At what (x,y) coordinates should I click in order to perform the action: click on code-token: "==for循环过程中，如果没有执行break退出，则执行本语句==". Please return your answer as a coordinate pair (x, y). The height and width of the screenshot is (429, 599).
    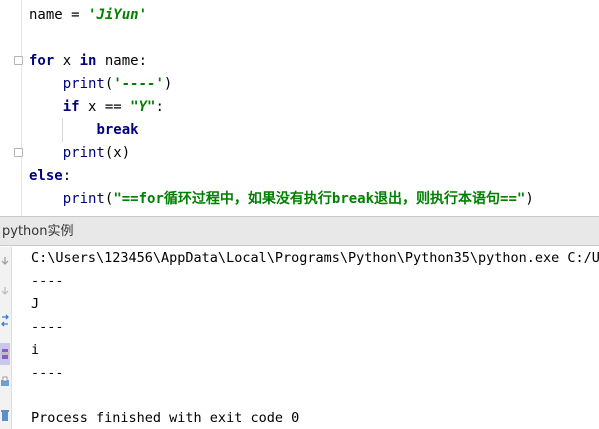
    Looking at the image, I should click on (319, 199).